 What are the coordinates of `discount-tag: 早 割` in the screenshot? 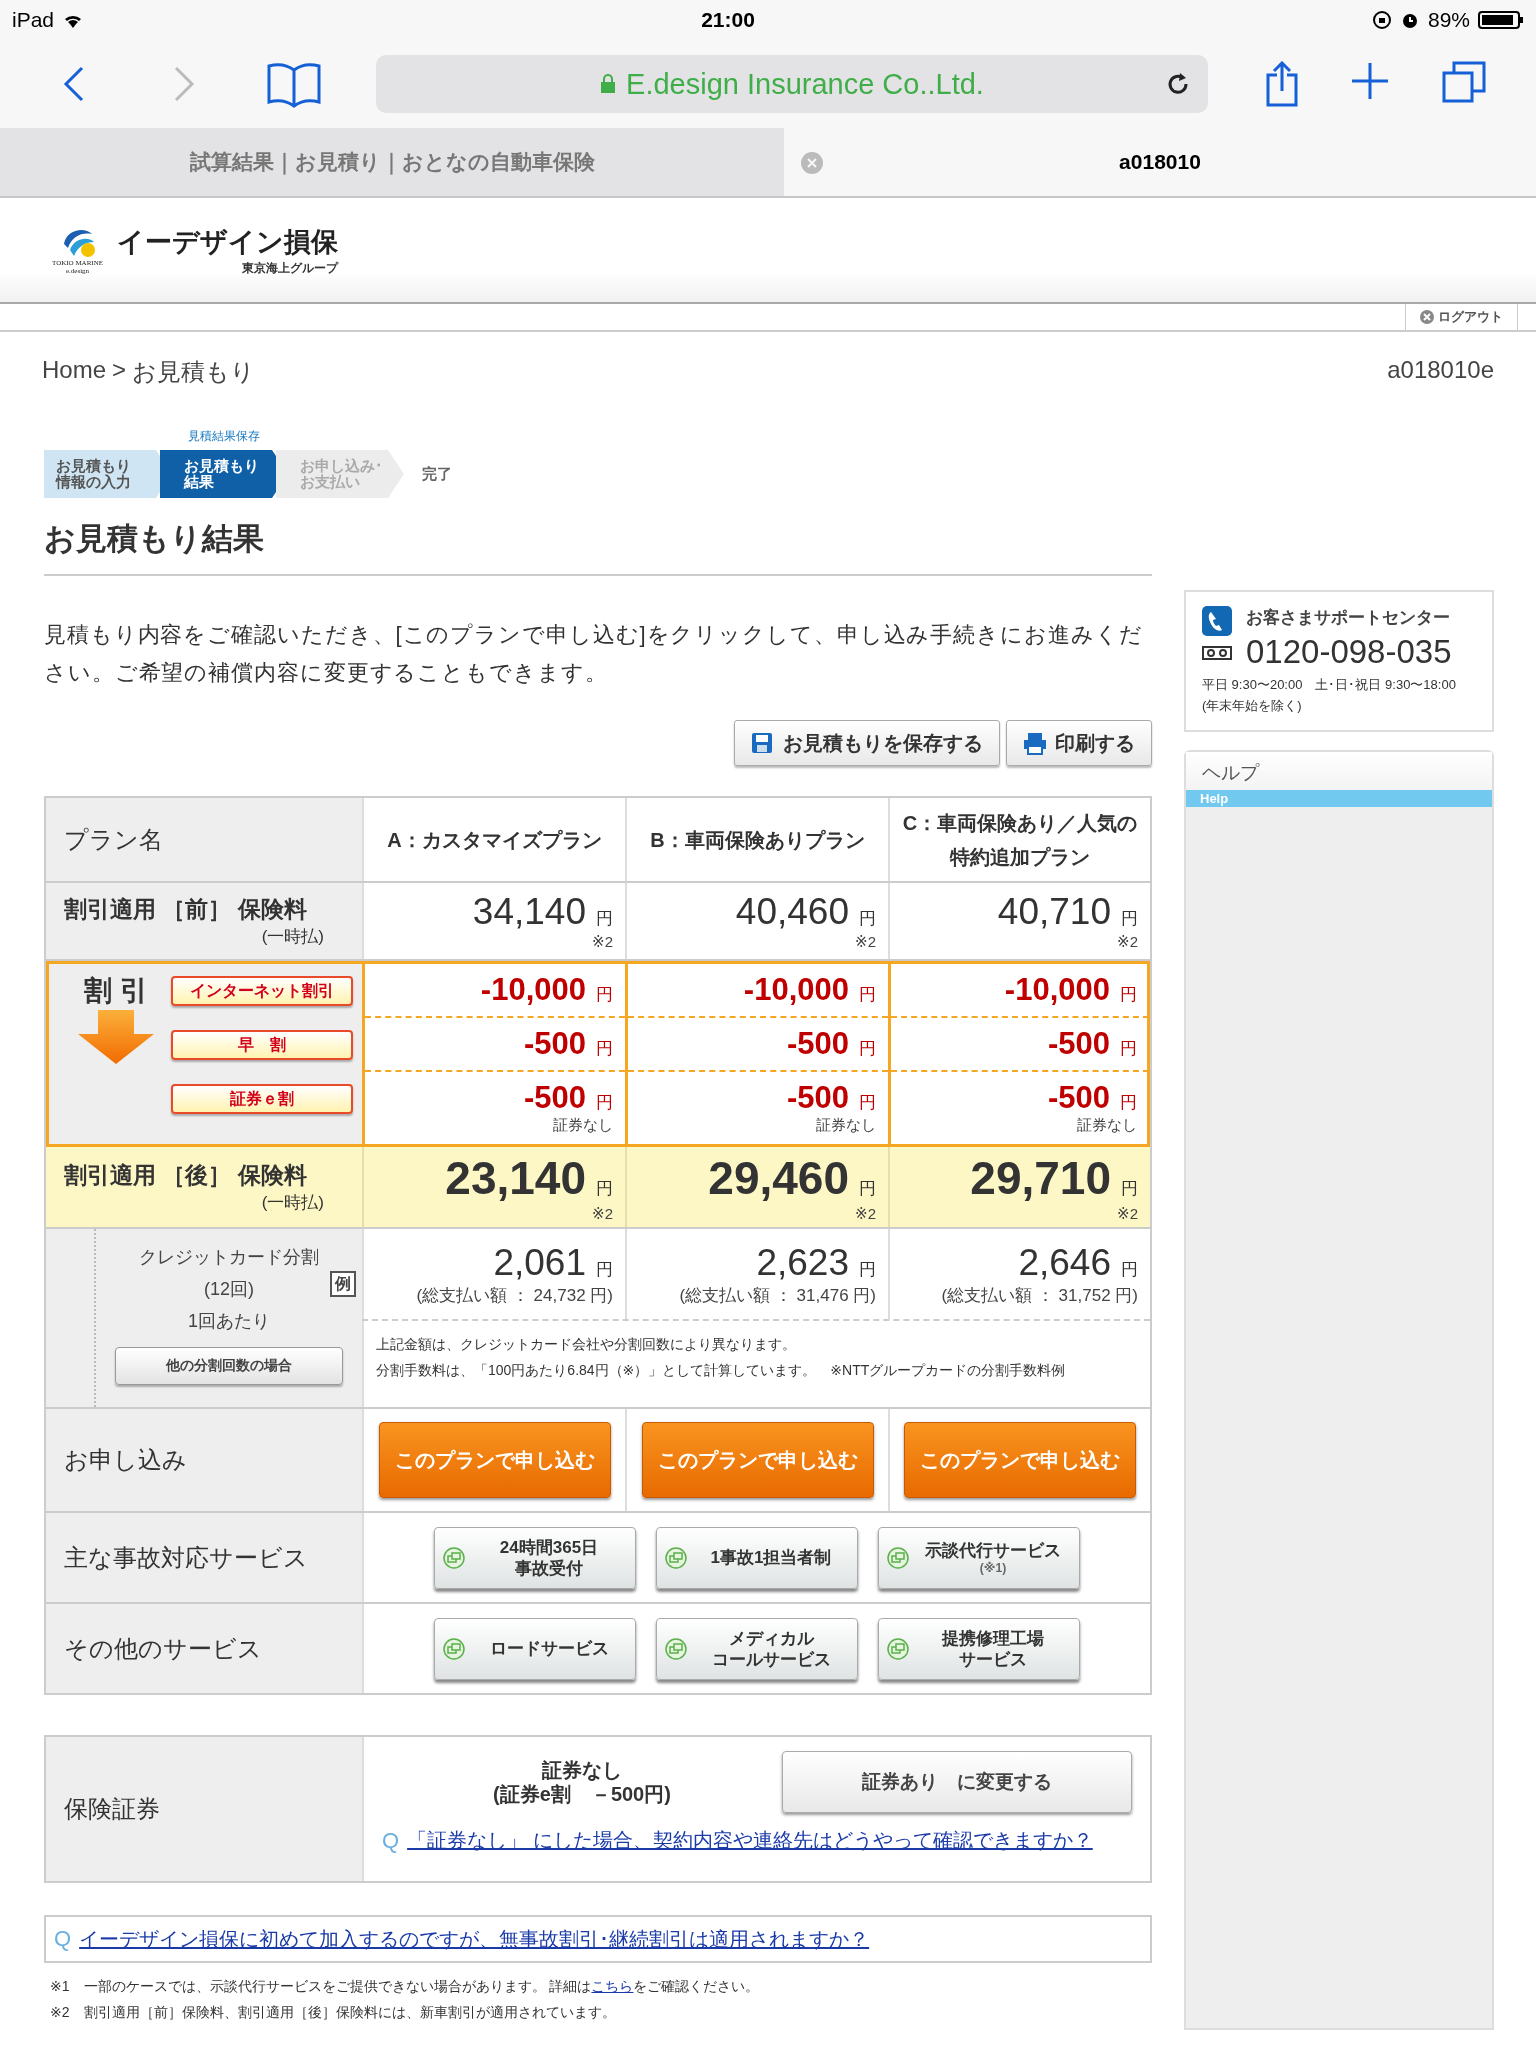 It's located at (262, 1045).